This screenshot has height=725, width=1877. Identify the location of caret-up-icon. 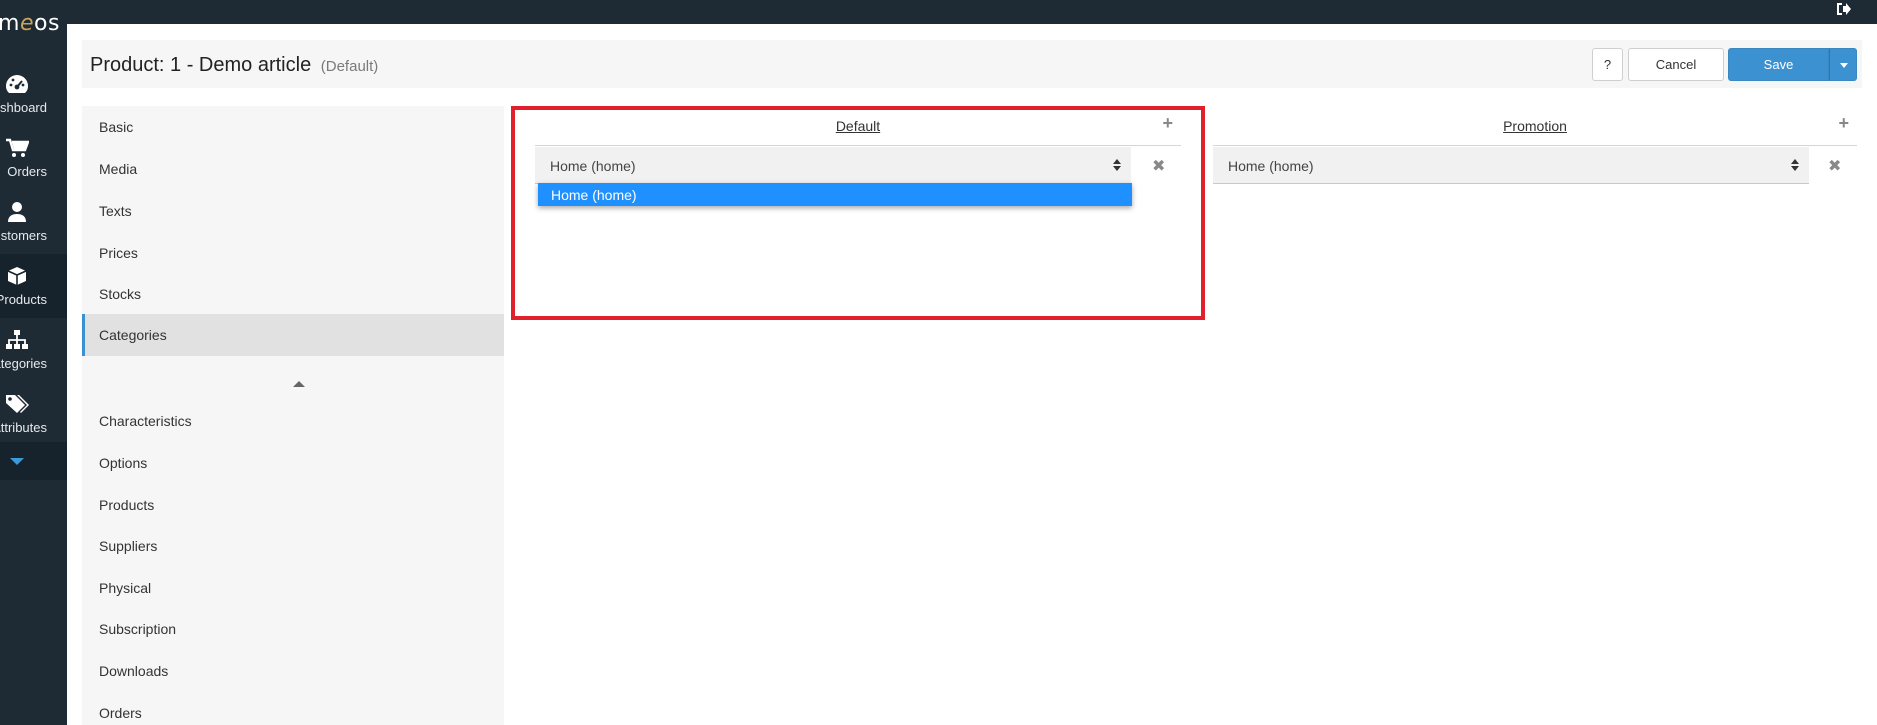
(299, 384).